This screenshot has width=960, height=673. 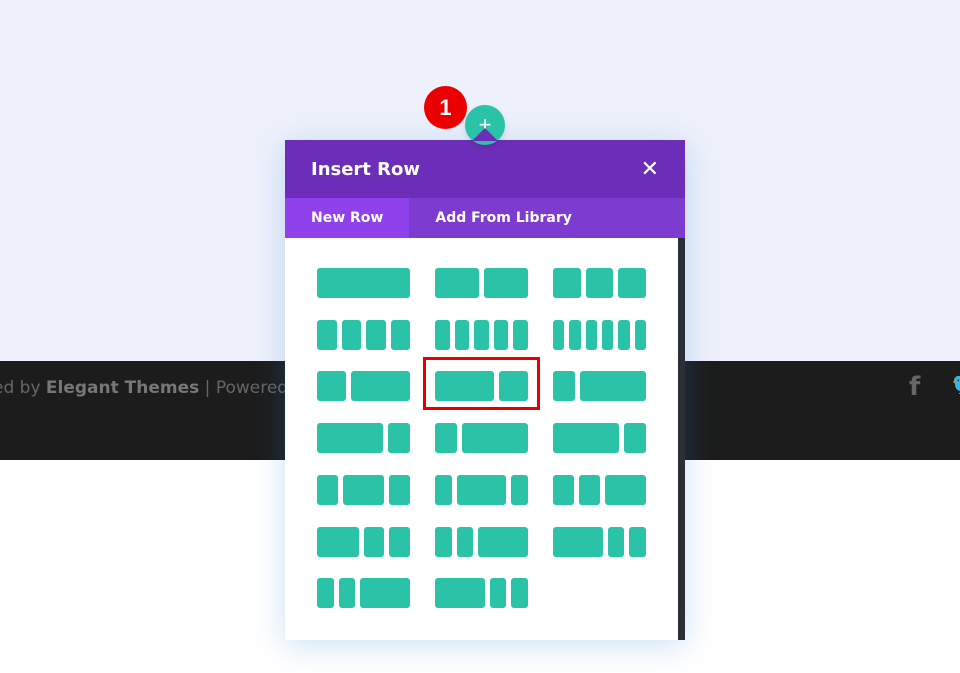 I want to click on elegant-themes-link: Elegant Themes, so click(x=122, y=388).